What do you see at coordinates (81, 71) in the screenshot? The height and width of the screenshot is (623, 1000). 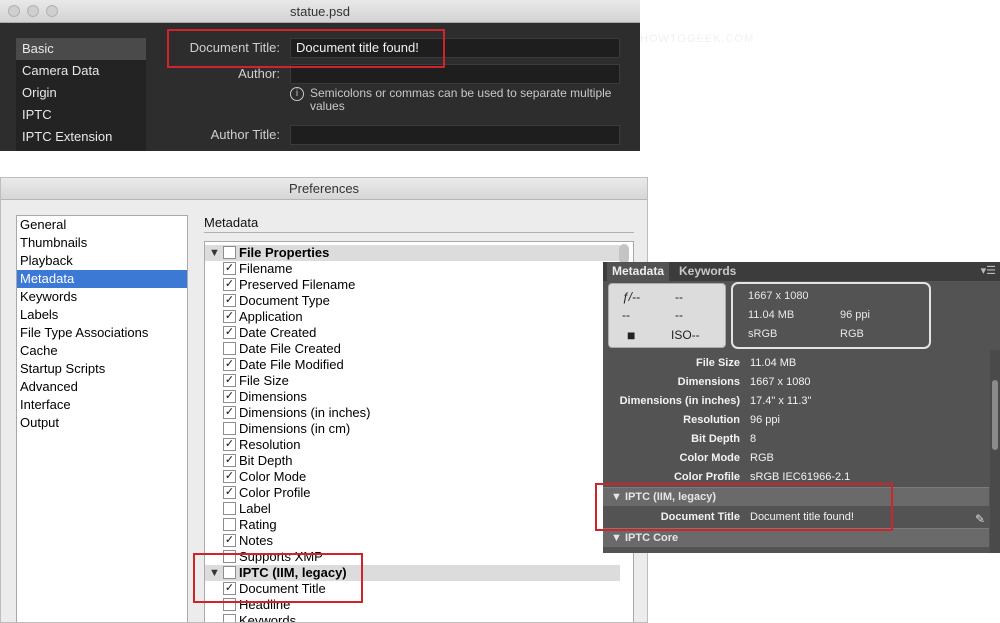 I see `sidebar-item-camera-data: Camera Data` at bounding box center [81, 71].